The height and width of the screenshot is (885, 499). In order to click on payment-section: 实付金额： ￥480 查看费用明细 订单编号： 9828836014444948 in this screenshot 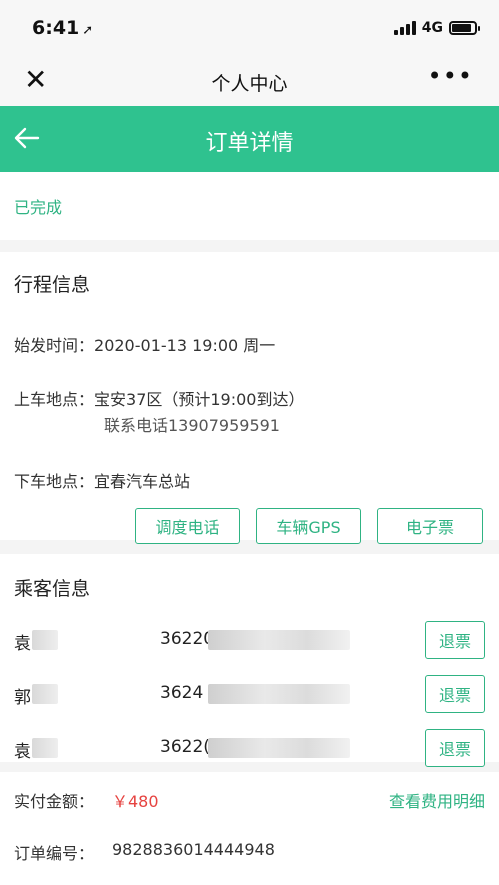, I will do `click(249, 828)`.